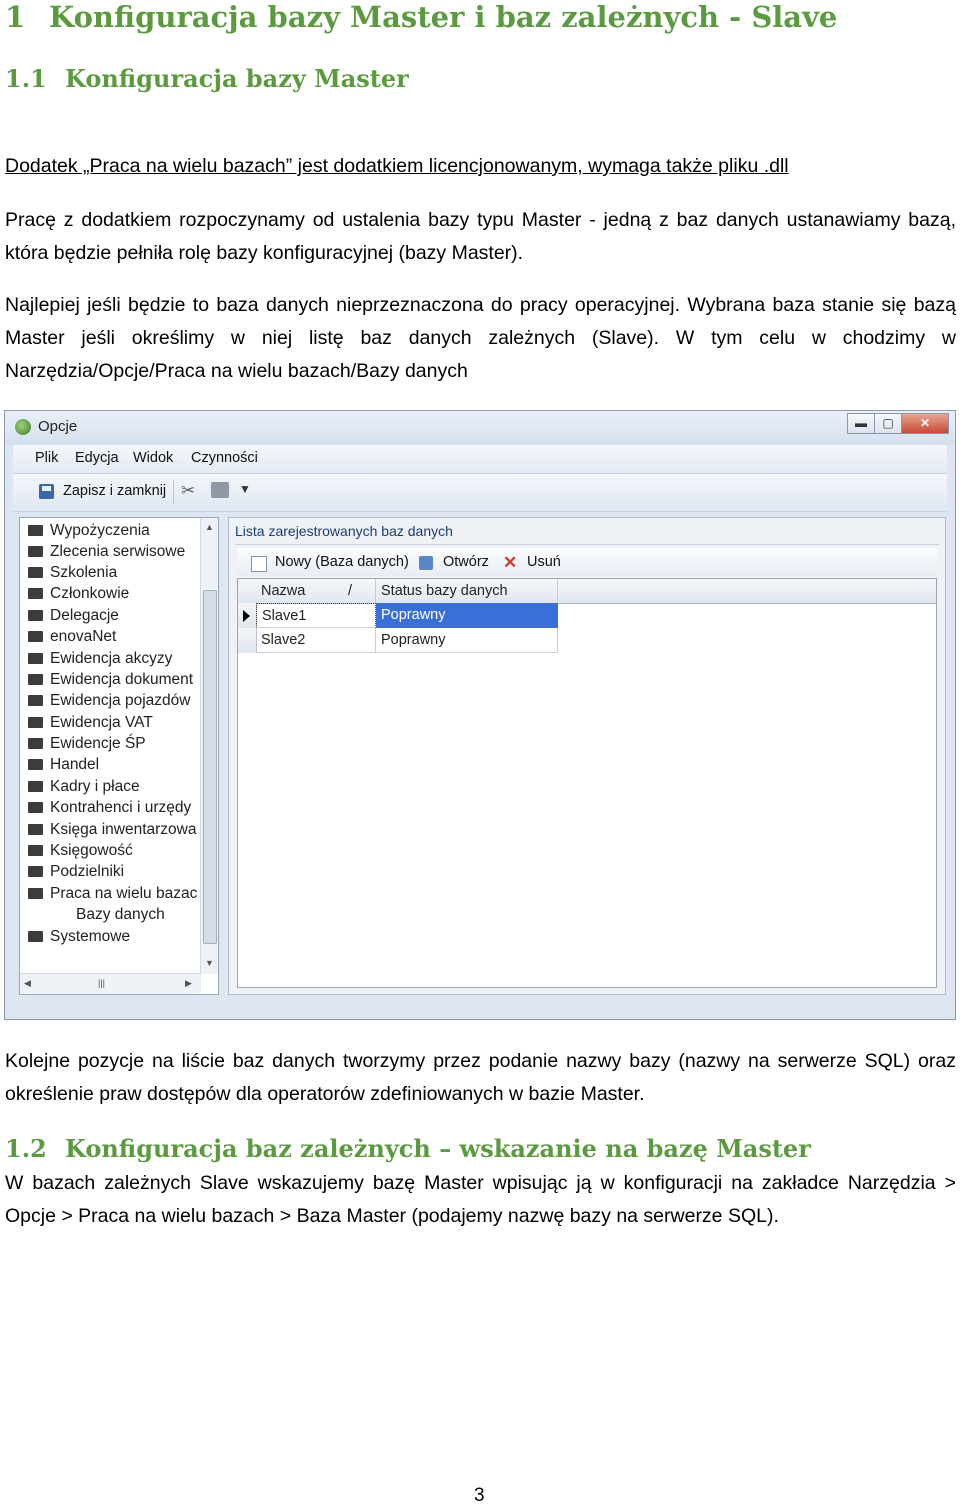  Describe the element at coordinates (466, 562) in the screenshot. I see `open-button: Otwórz` at that location.